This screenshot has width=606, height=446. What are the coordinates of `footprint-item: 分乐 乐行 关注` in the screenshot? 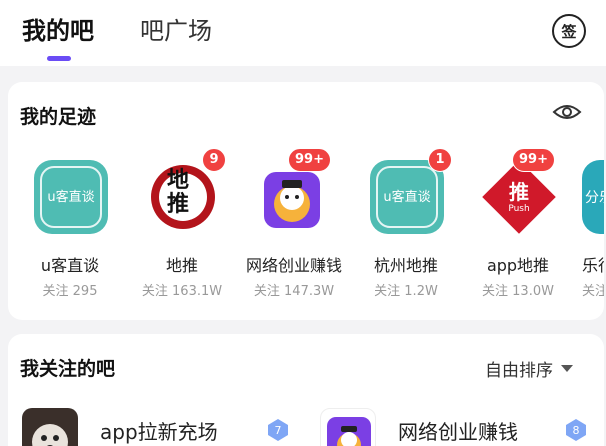 It's located at (588, 230).